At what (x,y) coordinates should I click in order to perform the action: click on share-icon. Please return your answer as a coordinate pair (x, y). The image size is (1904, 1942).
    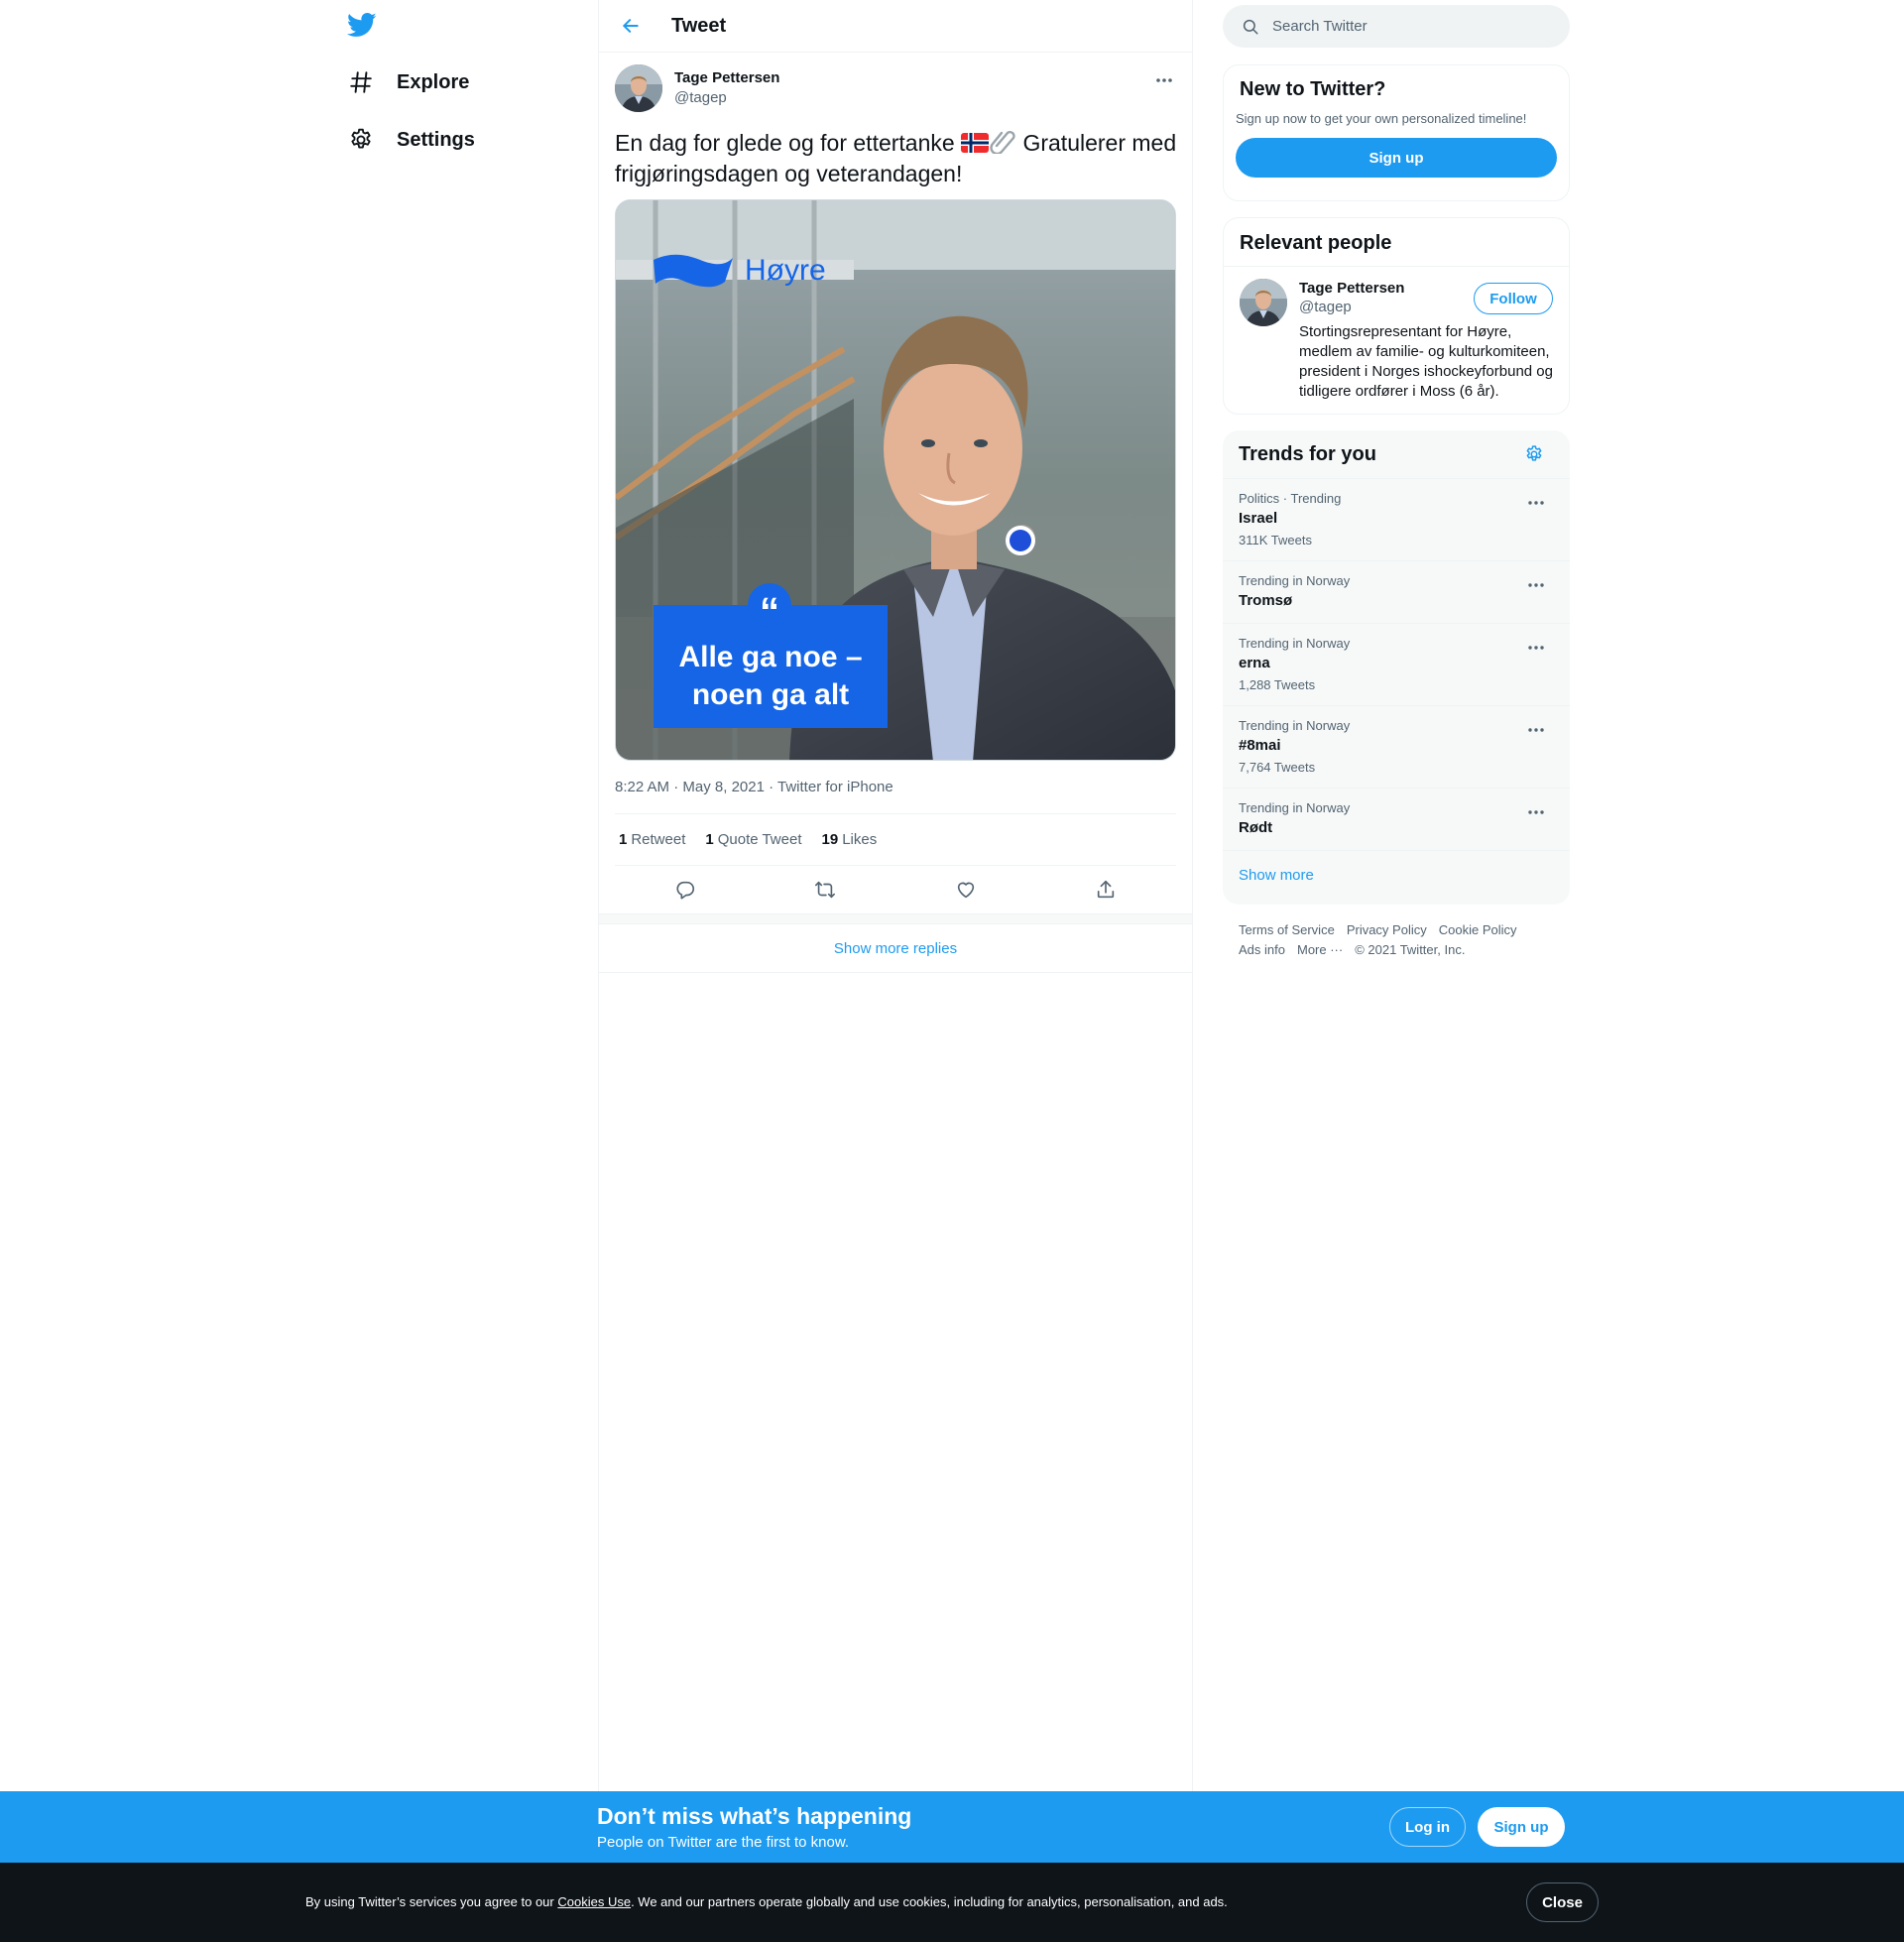
    Looking at the image, I should click on (1106, 889).